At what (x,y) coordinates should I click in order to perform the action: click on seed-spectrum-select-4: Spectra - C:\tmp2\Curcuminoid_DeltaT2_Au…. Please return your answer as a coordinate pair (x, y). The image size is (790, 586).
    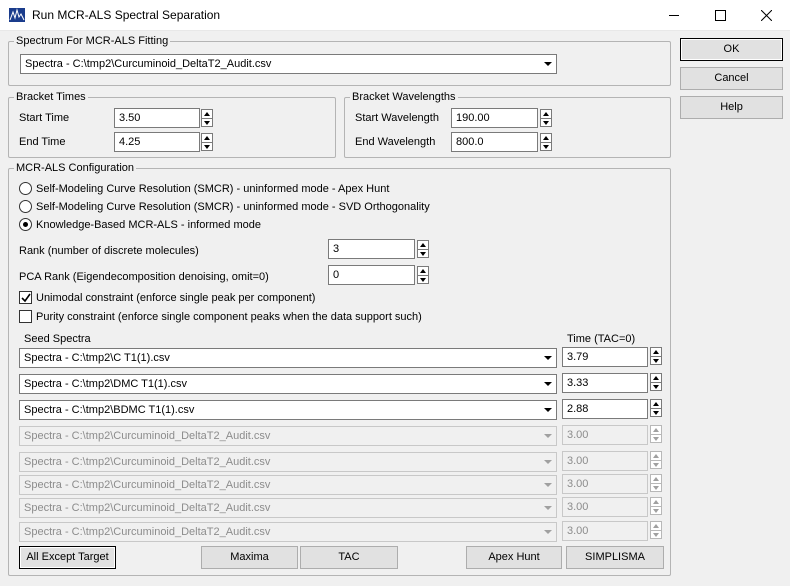
    Looking at the image, I should click on (288, 436).